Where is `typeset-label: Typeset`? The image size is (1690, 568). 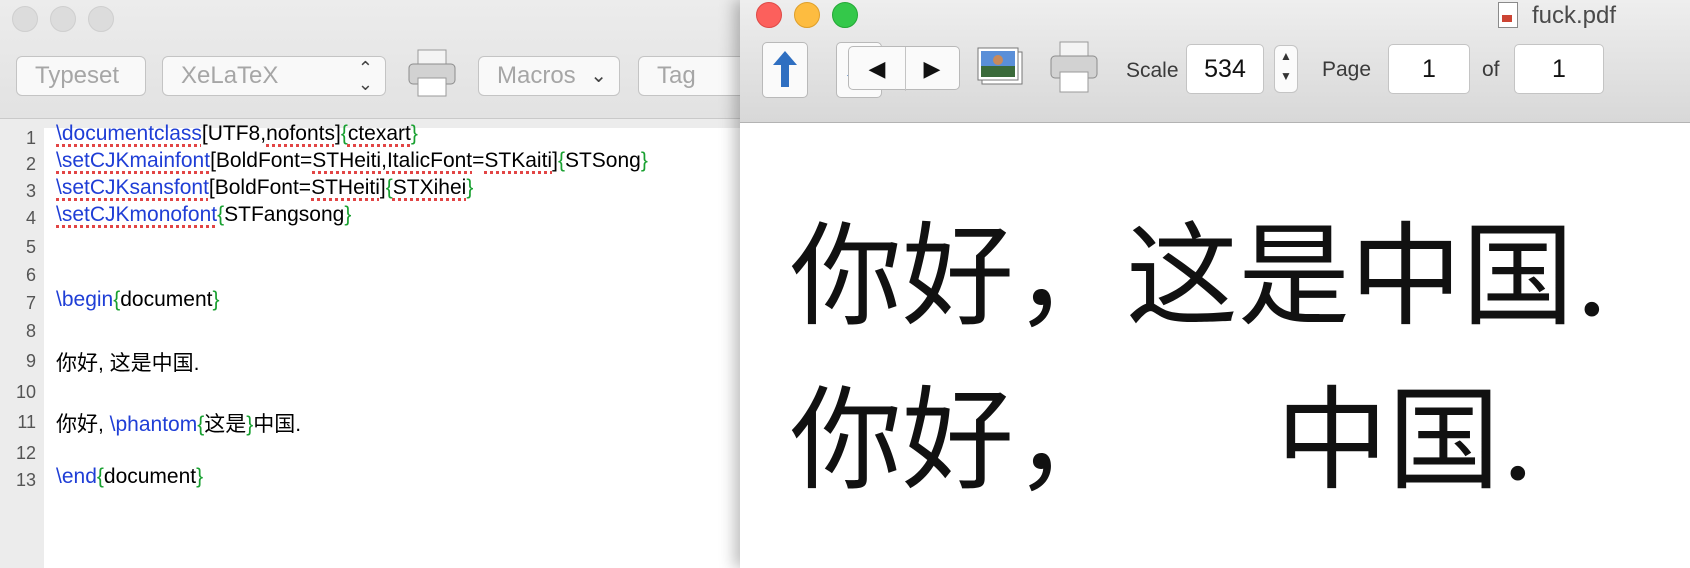 typeset-label: Typeset is located at coordinates (77, 75).